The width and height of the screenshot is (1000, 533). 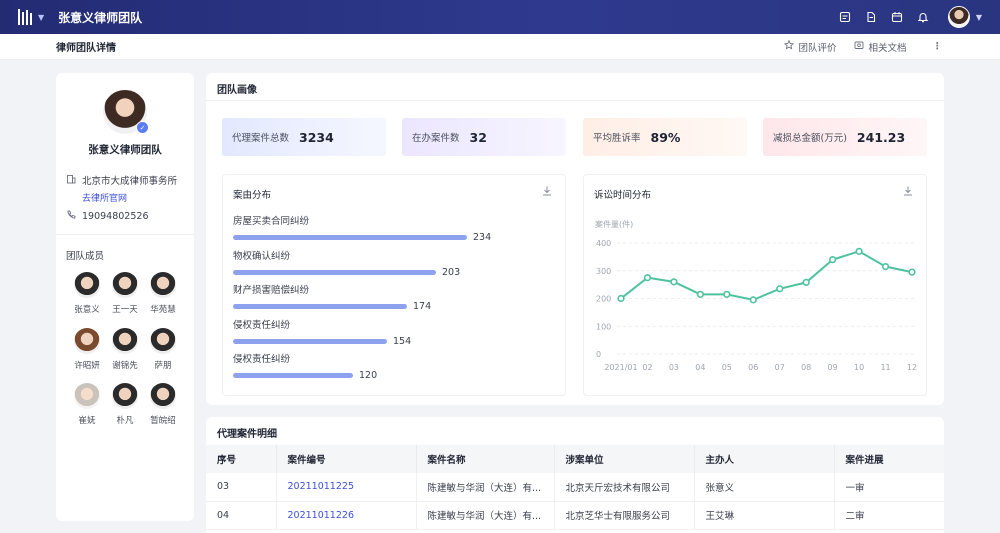 I want to click on bar-value-label: 154, so click(x=402, y=341).